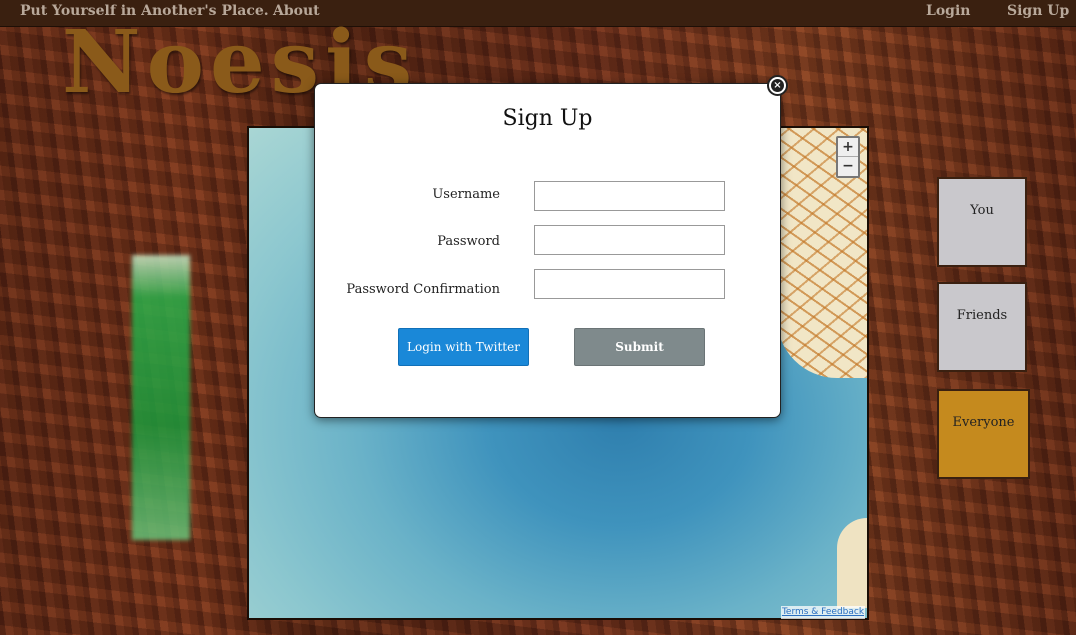 The image size is (1076, 635). Describe the element at coordinates (948, 11) in the screenshot. I see `nav-login-link: Login` at that location.